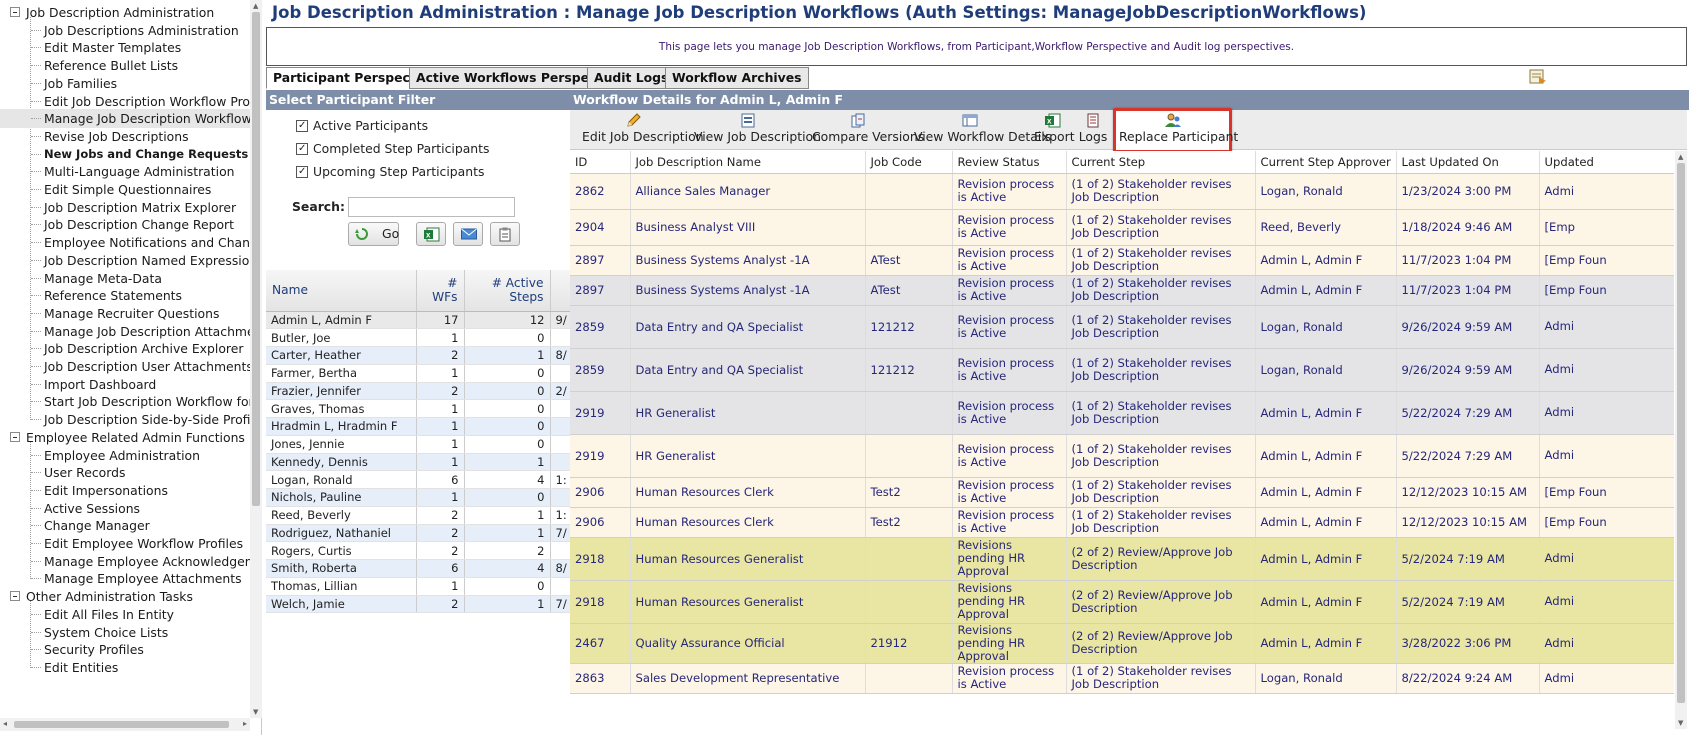 This screenshot has width=1689, height=735. I want to click on column-header-current-step-approver: Current Step Approver, so click(1326, 162).